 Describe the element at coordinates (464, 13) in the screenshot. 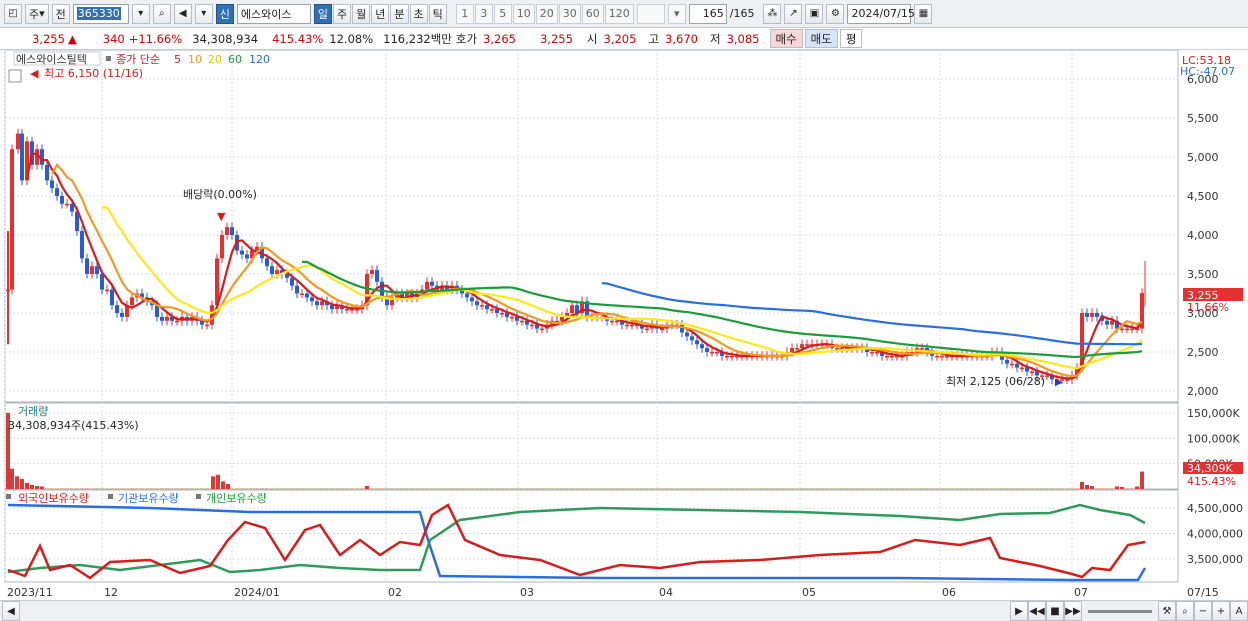

I see `tick-button-1: 1` at that location.